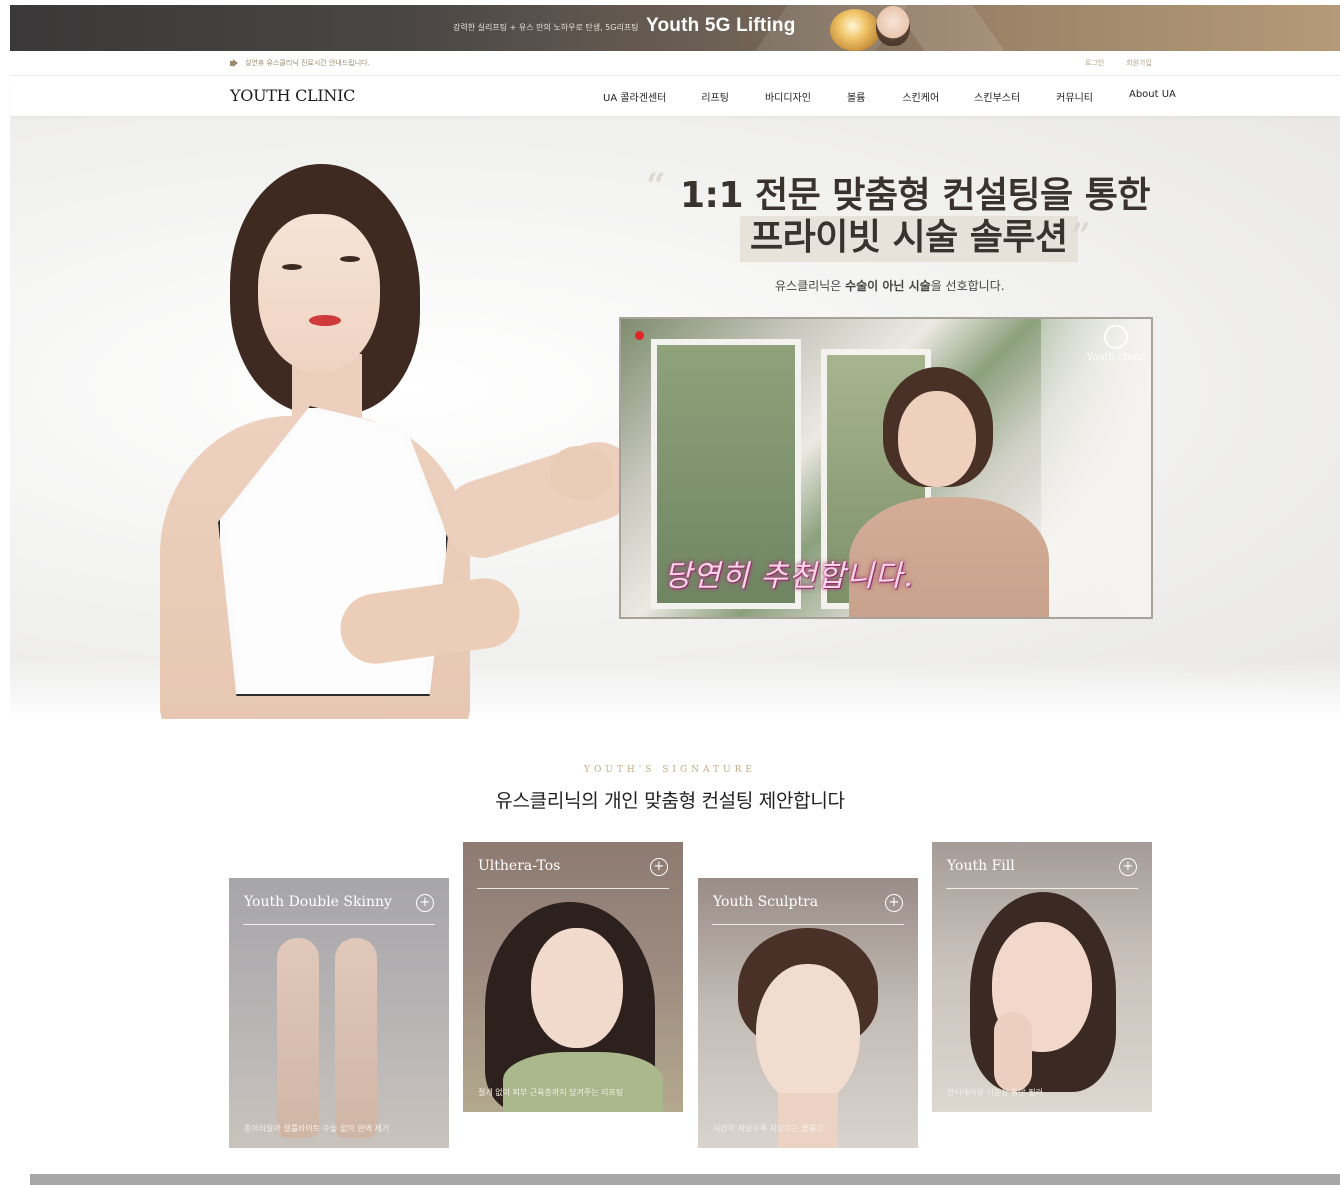 The width and height of the screenshot is (1340, 1185). I want to click on nav-item-skinbooster: 스킨부스터, so click(997, 96).